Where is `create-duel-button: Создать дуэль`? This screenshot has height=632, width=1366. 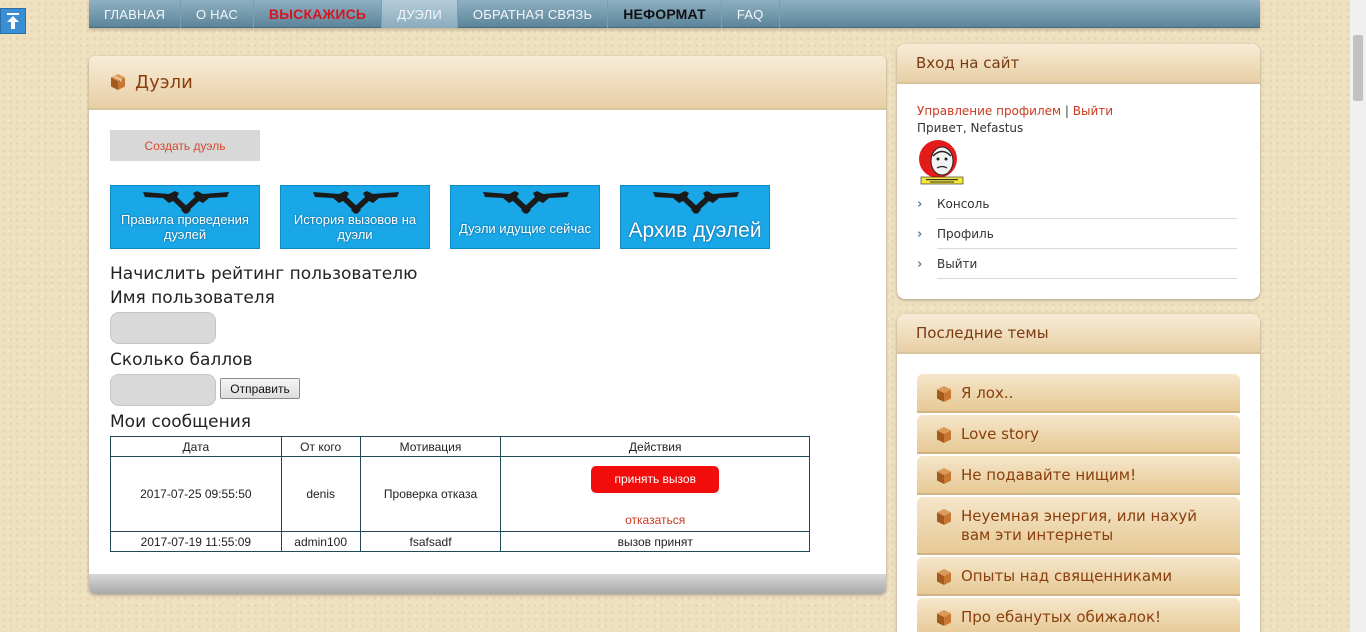
create-duel-button: Создать дуэль is located at coordinates (185, 145).